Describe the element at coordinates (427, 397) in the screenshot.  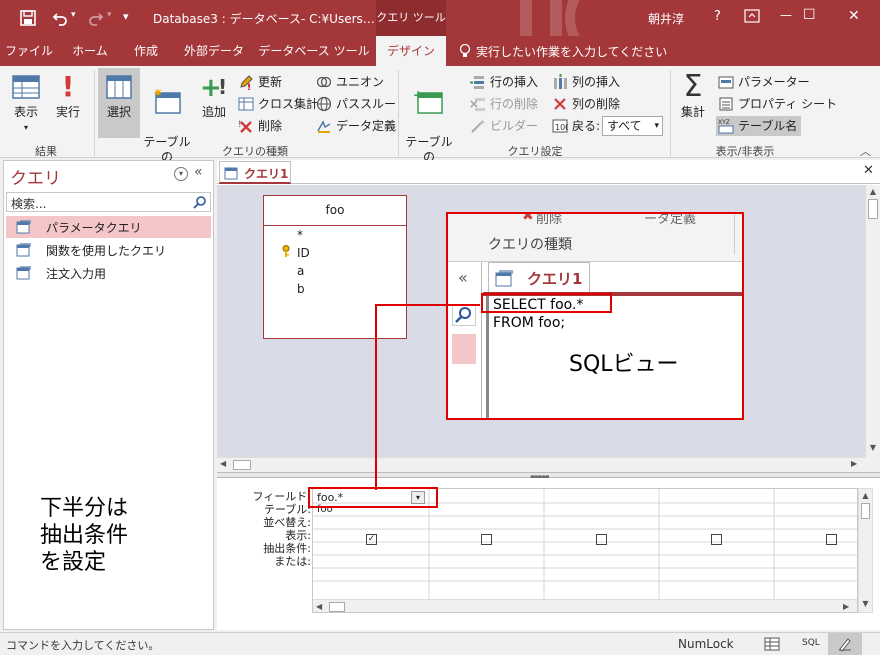
I see `annotation-connector` at that location.